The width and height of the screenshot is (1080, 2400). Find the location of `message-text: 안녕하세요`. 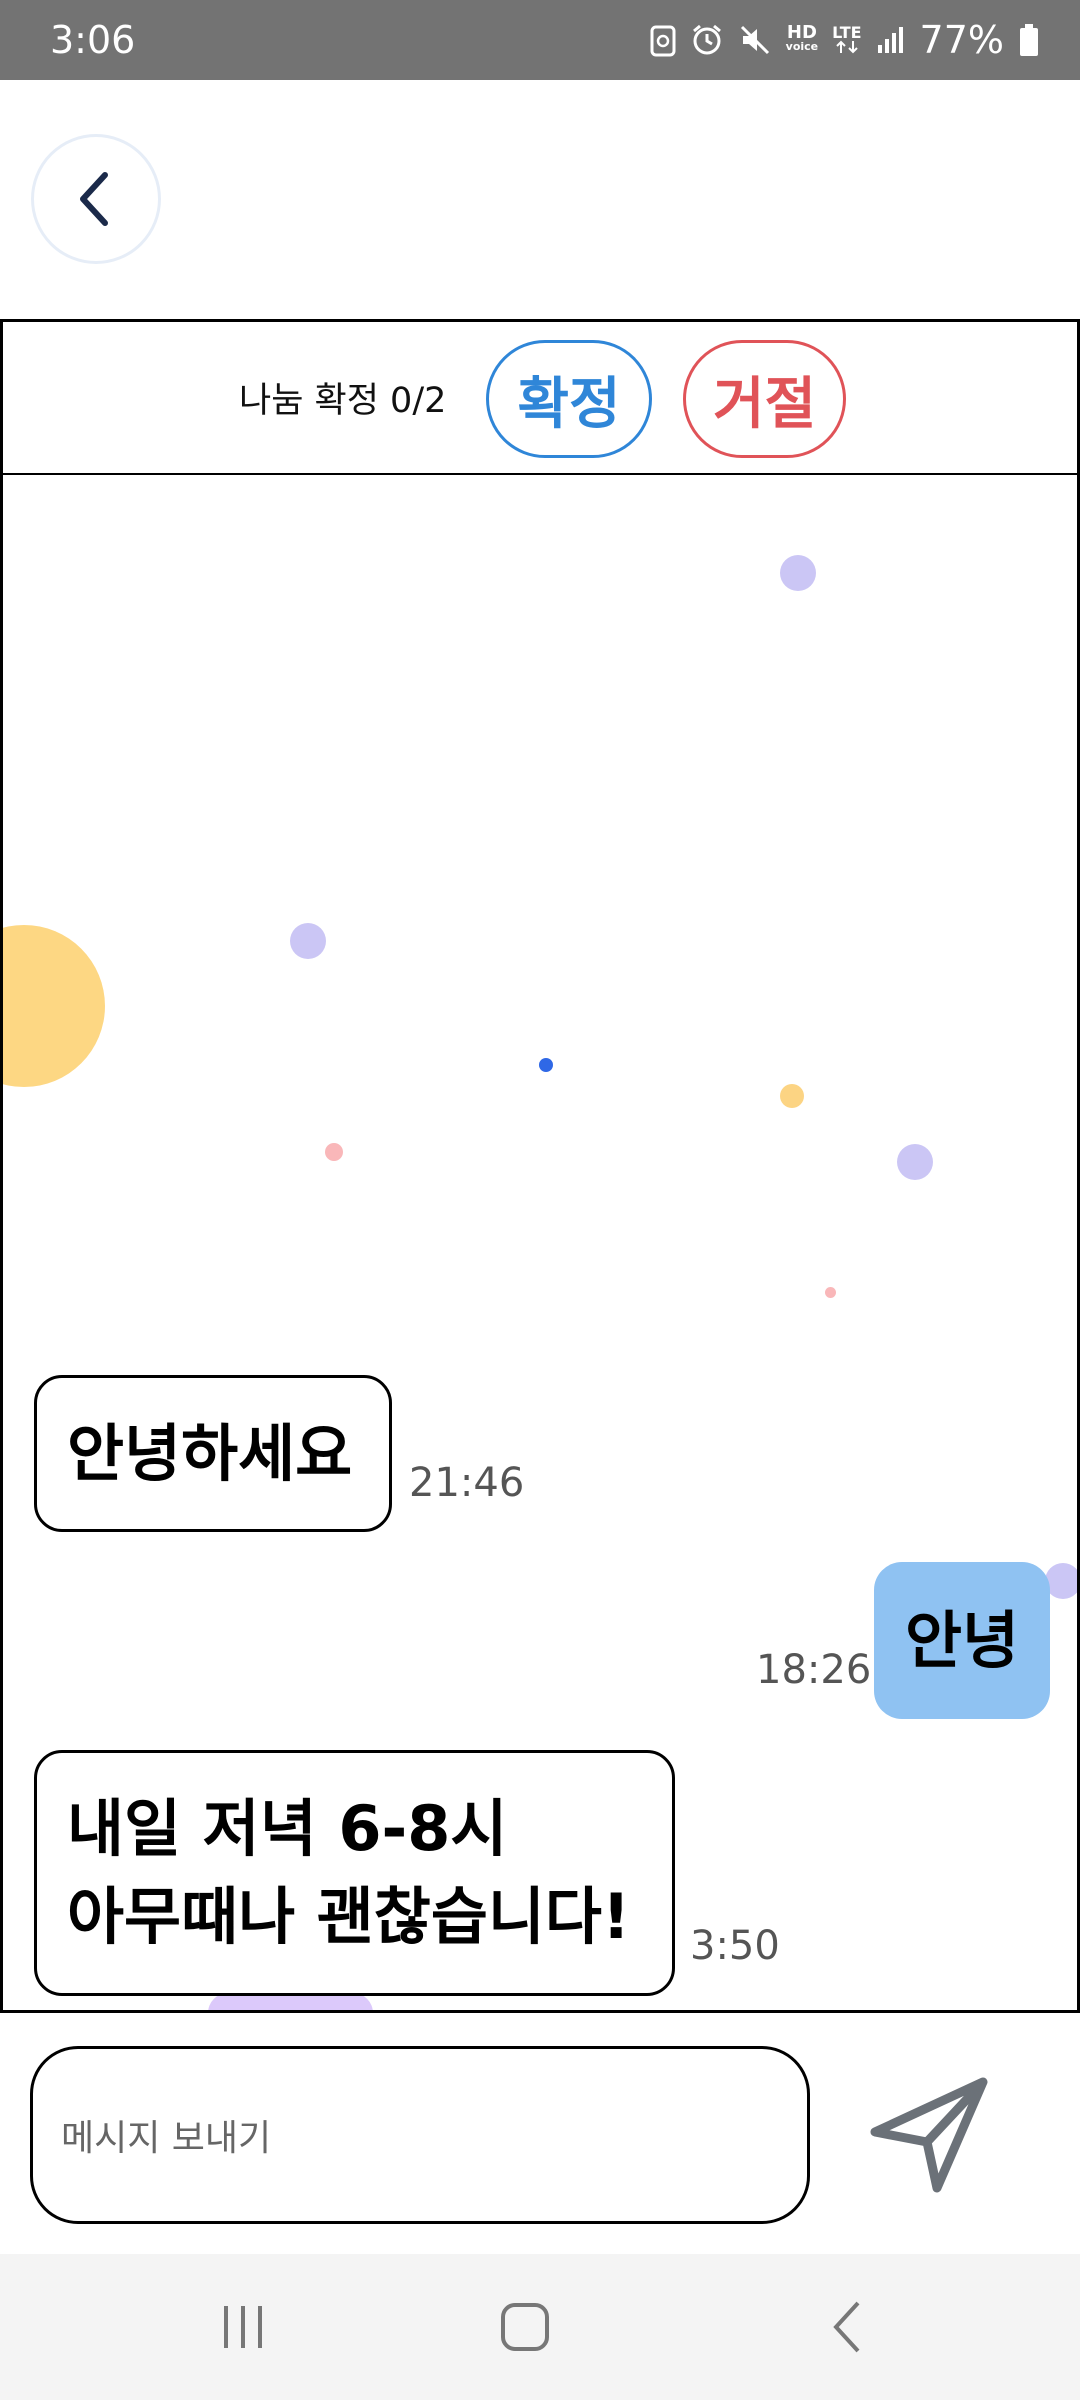

message-text: 안녕하세요 is located at coordinates (210, 1453).